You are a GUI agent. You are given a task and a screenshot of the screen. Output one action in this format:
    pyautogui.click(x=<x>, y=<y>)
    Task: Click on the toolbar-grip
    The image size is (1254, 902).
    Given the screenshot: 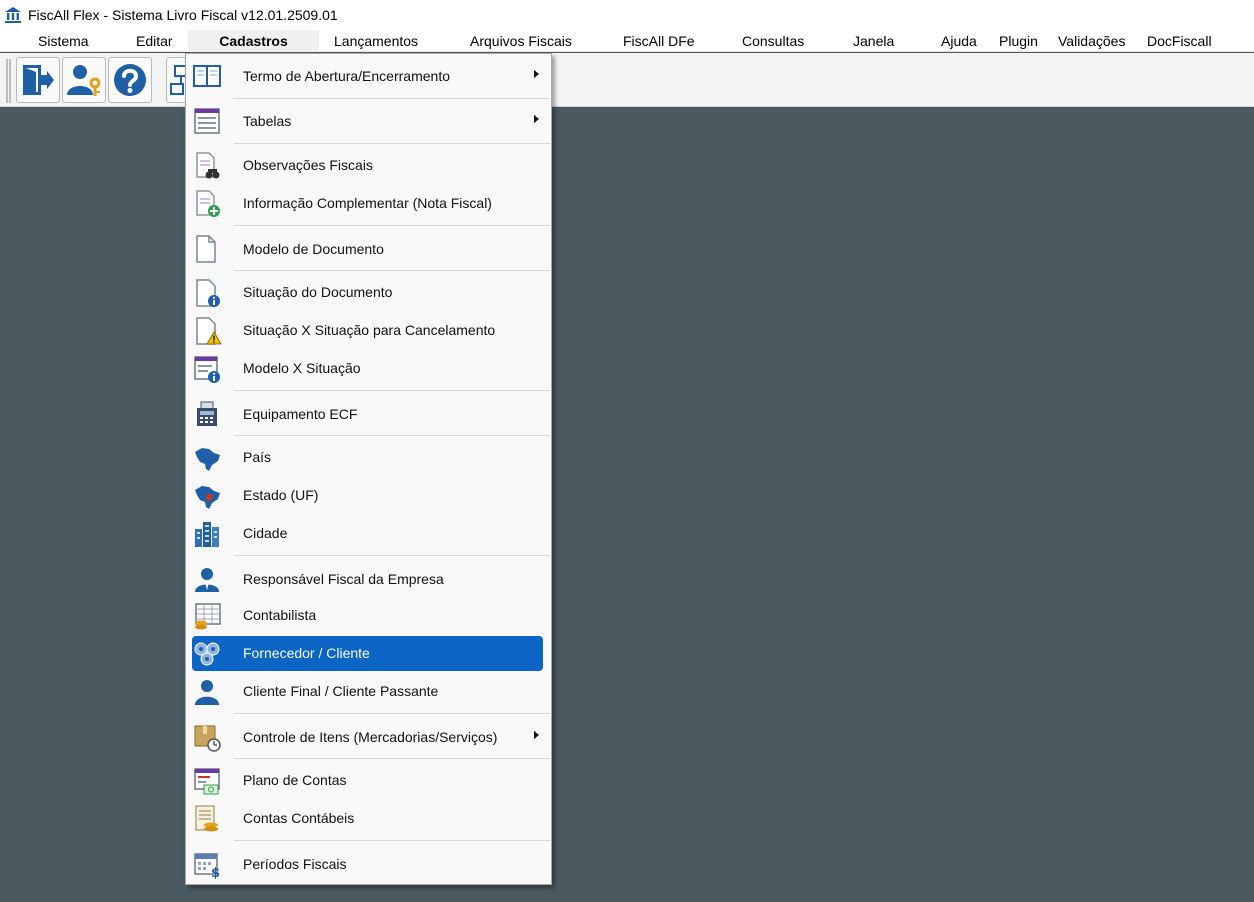 What is the action you would take?
    pyautogui.click(x=8, y=81)
    